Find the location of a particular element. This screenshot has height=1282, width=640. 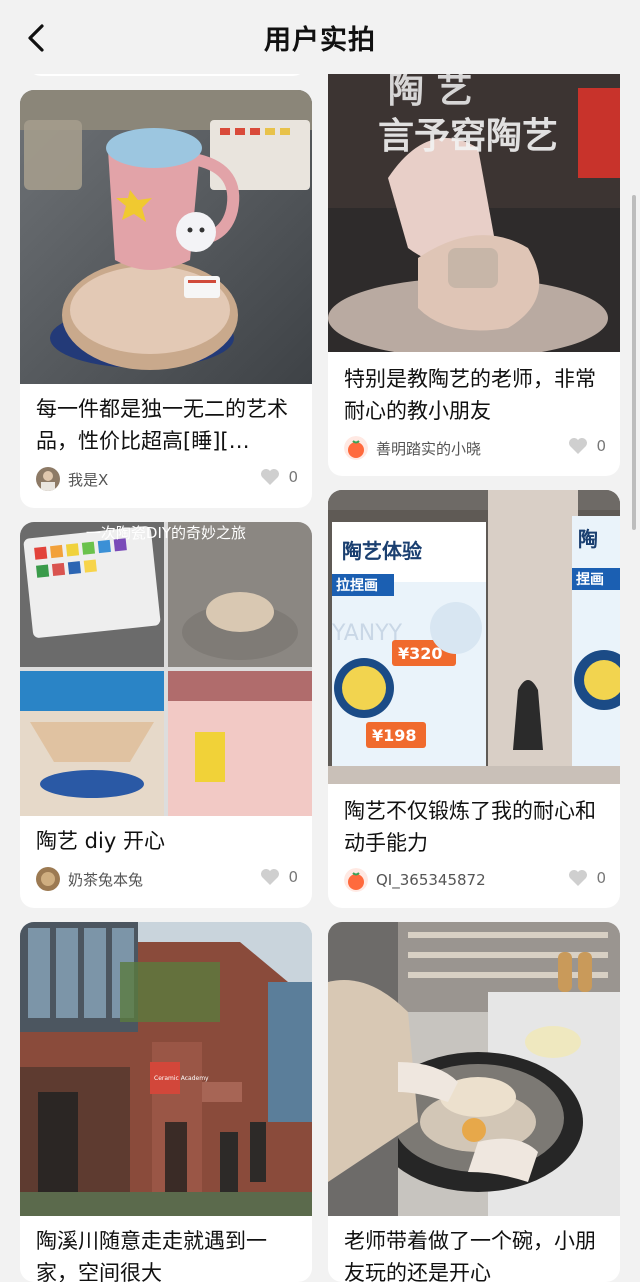

post-card: Ceramic Academy 陶溪川随意走走就遇到一家，空间很大 is located at coordinates (166, 1102).